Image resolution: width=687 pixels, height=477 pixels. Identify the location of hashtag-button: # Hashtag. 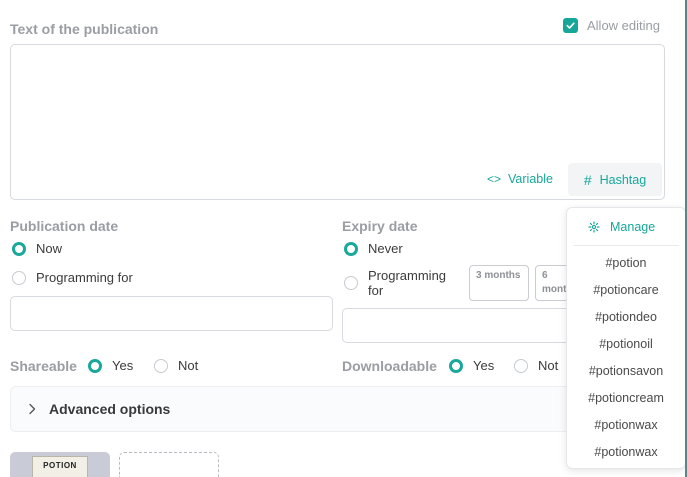
(615, 179).